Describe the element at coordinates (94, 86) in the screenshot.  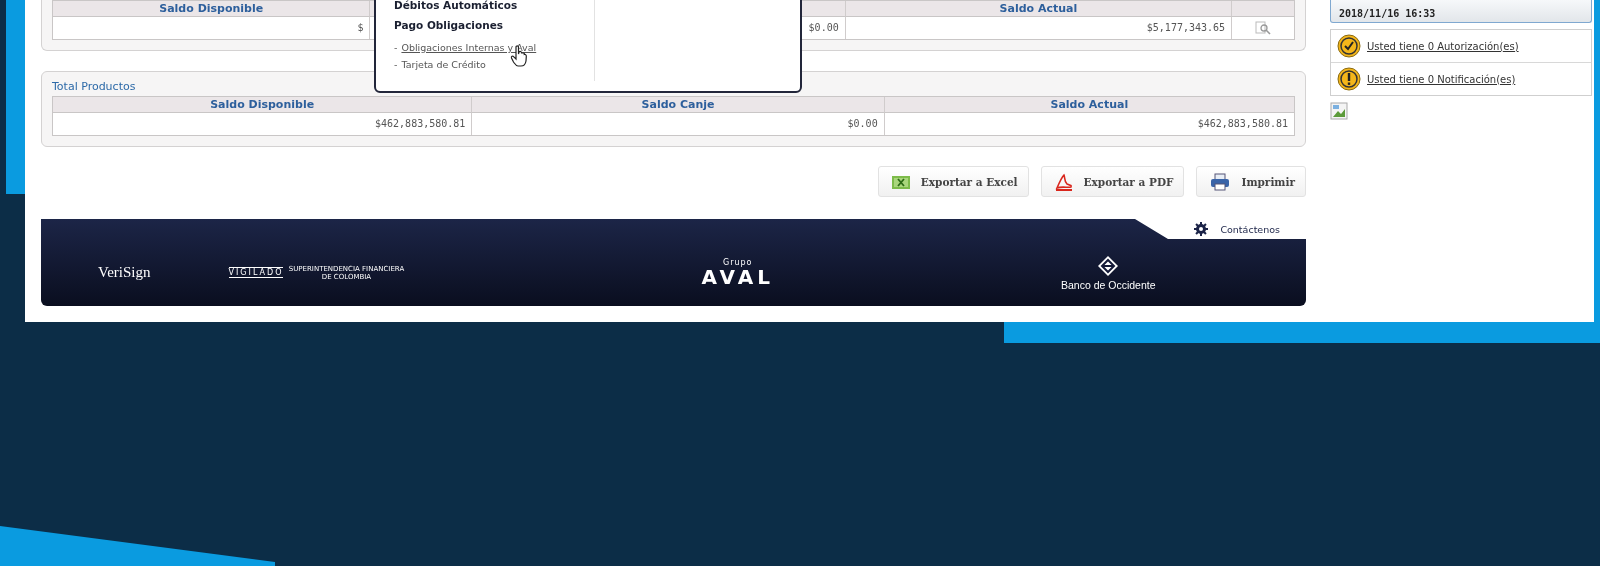
I see `panel-title: Total Productos` at that location.